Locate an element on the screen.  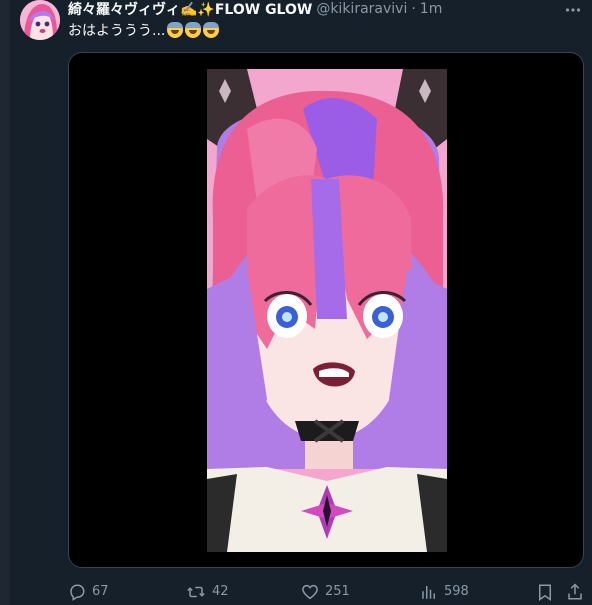
tweet-header: 綺々羅々ヴィヴィ✍️✨FLOW GLOW @kikiraravivi · 1m is located at coordinates (255, 9).